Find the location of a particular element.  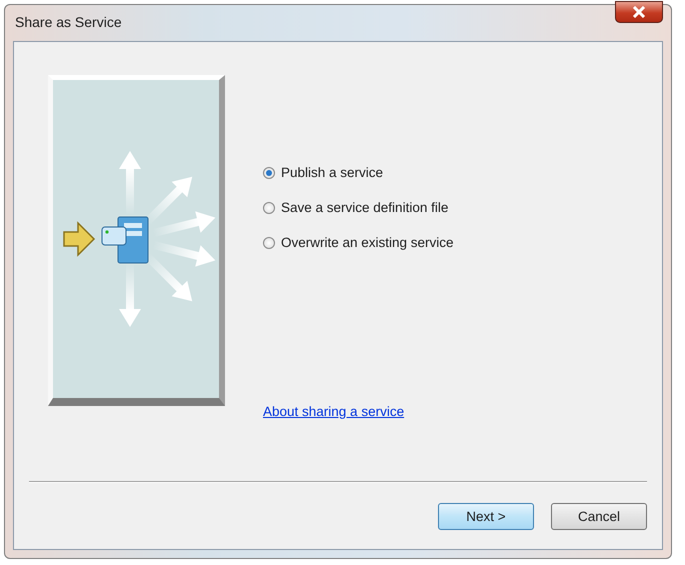

radio-option: Save a service definition file is located at coordinates (358, 207).